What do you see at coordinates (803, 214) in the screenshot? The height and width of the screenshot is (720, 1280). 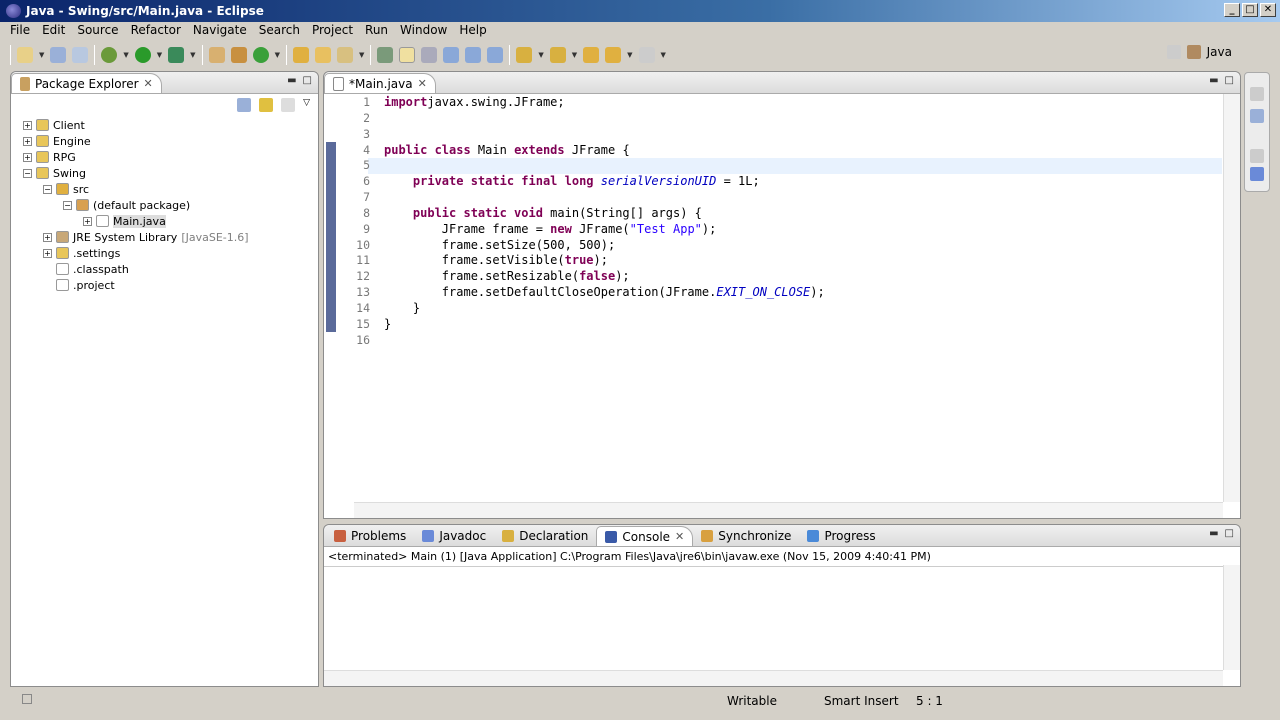 I see `code-line: public static void main(String[] args) {` at bounding box center [803, 214].